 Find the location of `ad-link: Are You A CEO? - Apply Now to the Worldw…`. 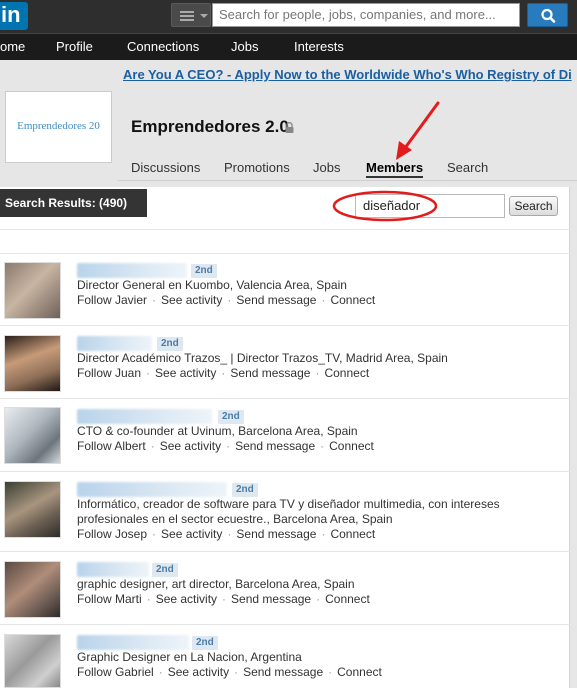

ad-link: Are You A CEO? - Apply Now to the Worldw… is located at coordinates (347, 74).